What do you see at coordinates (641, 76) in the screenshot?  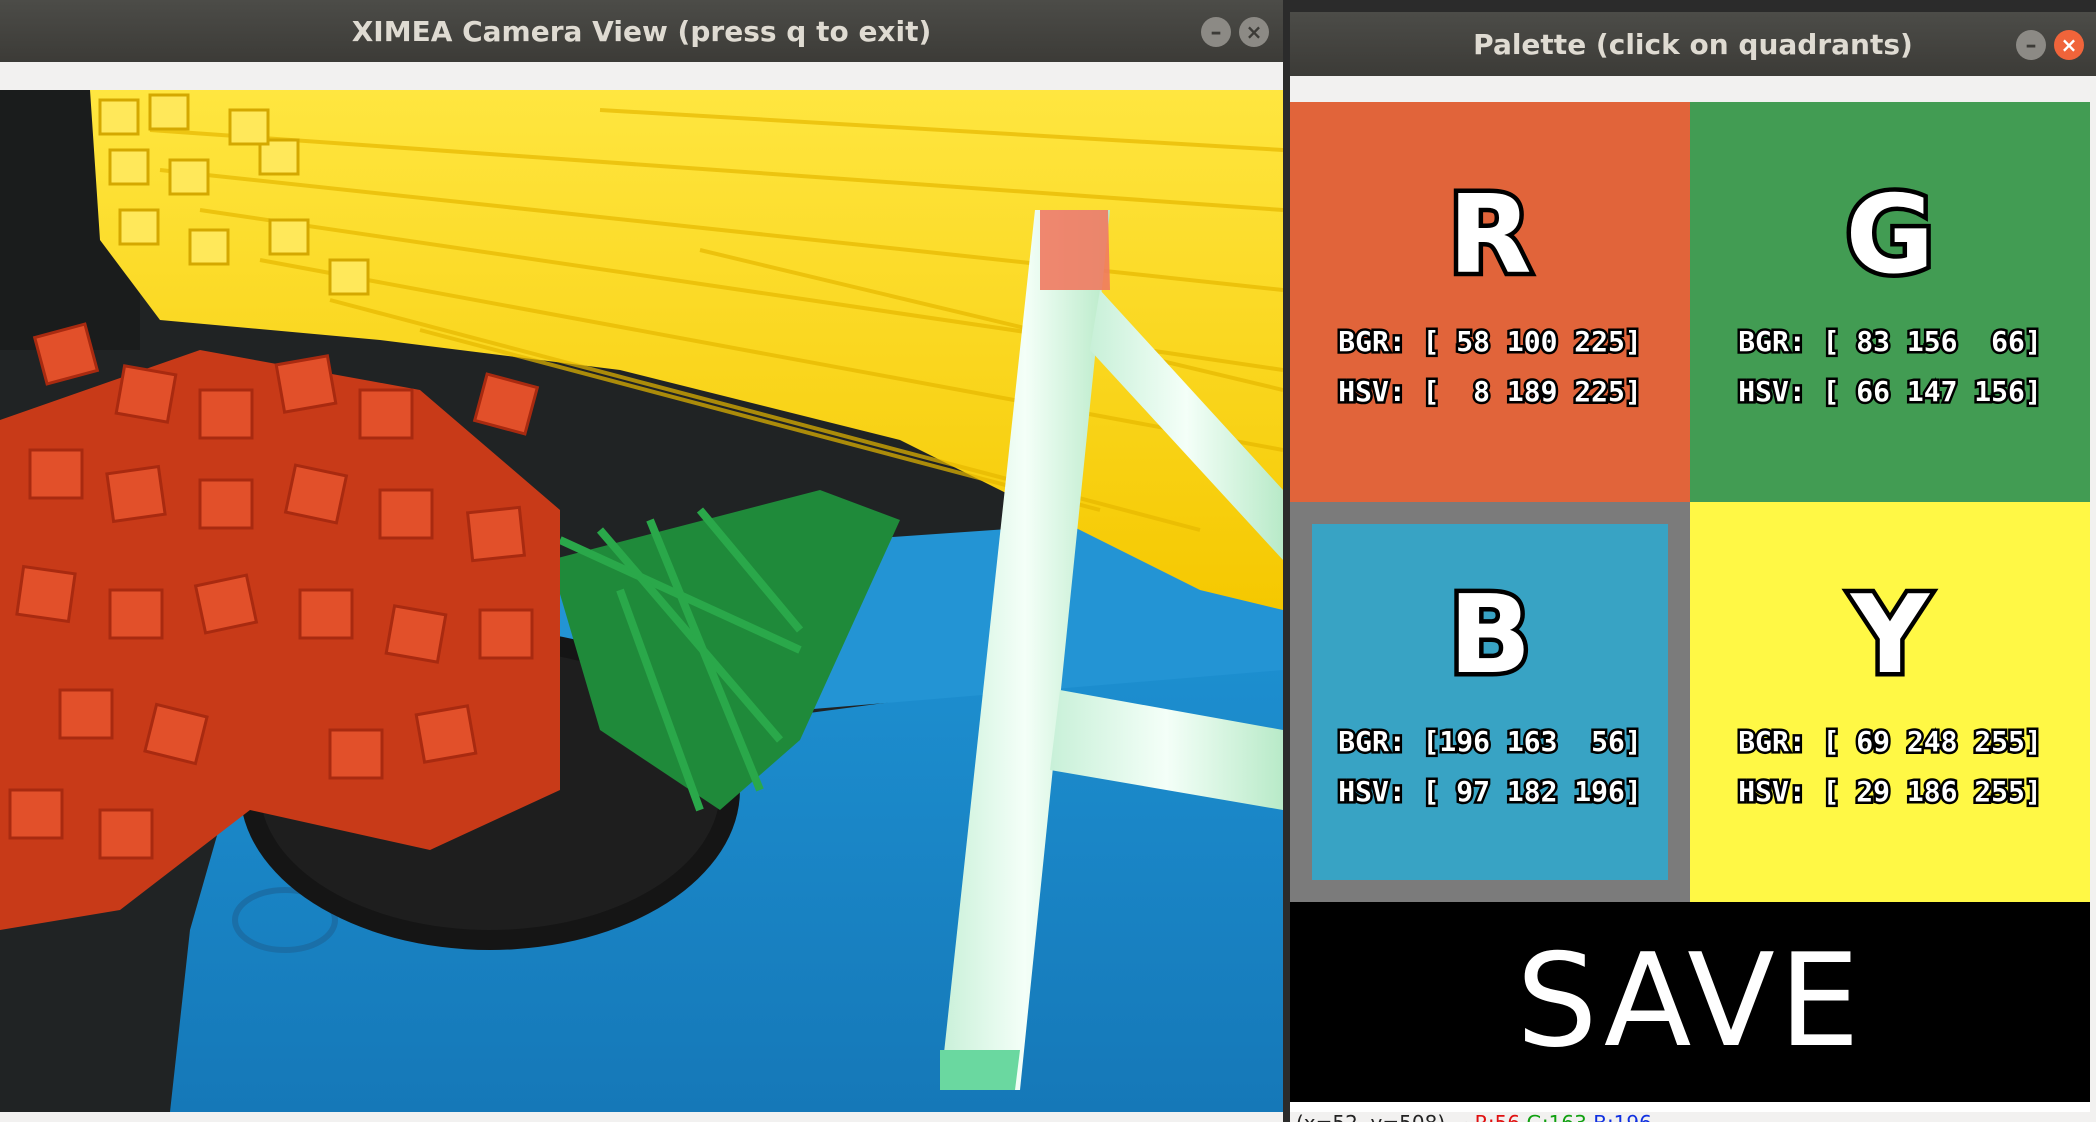 I see `camera-toolbar-strip` at bounding box center [641, 76].